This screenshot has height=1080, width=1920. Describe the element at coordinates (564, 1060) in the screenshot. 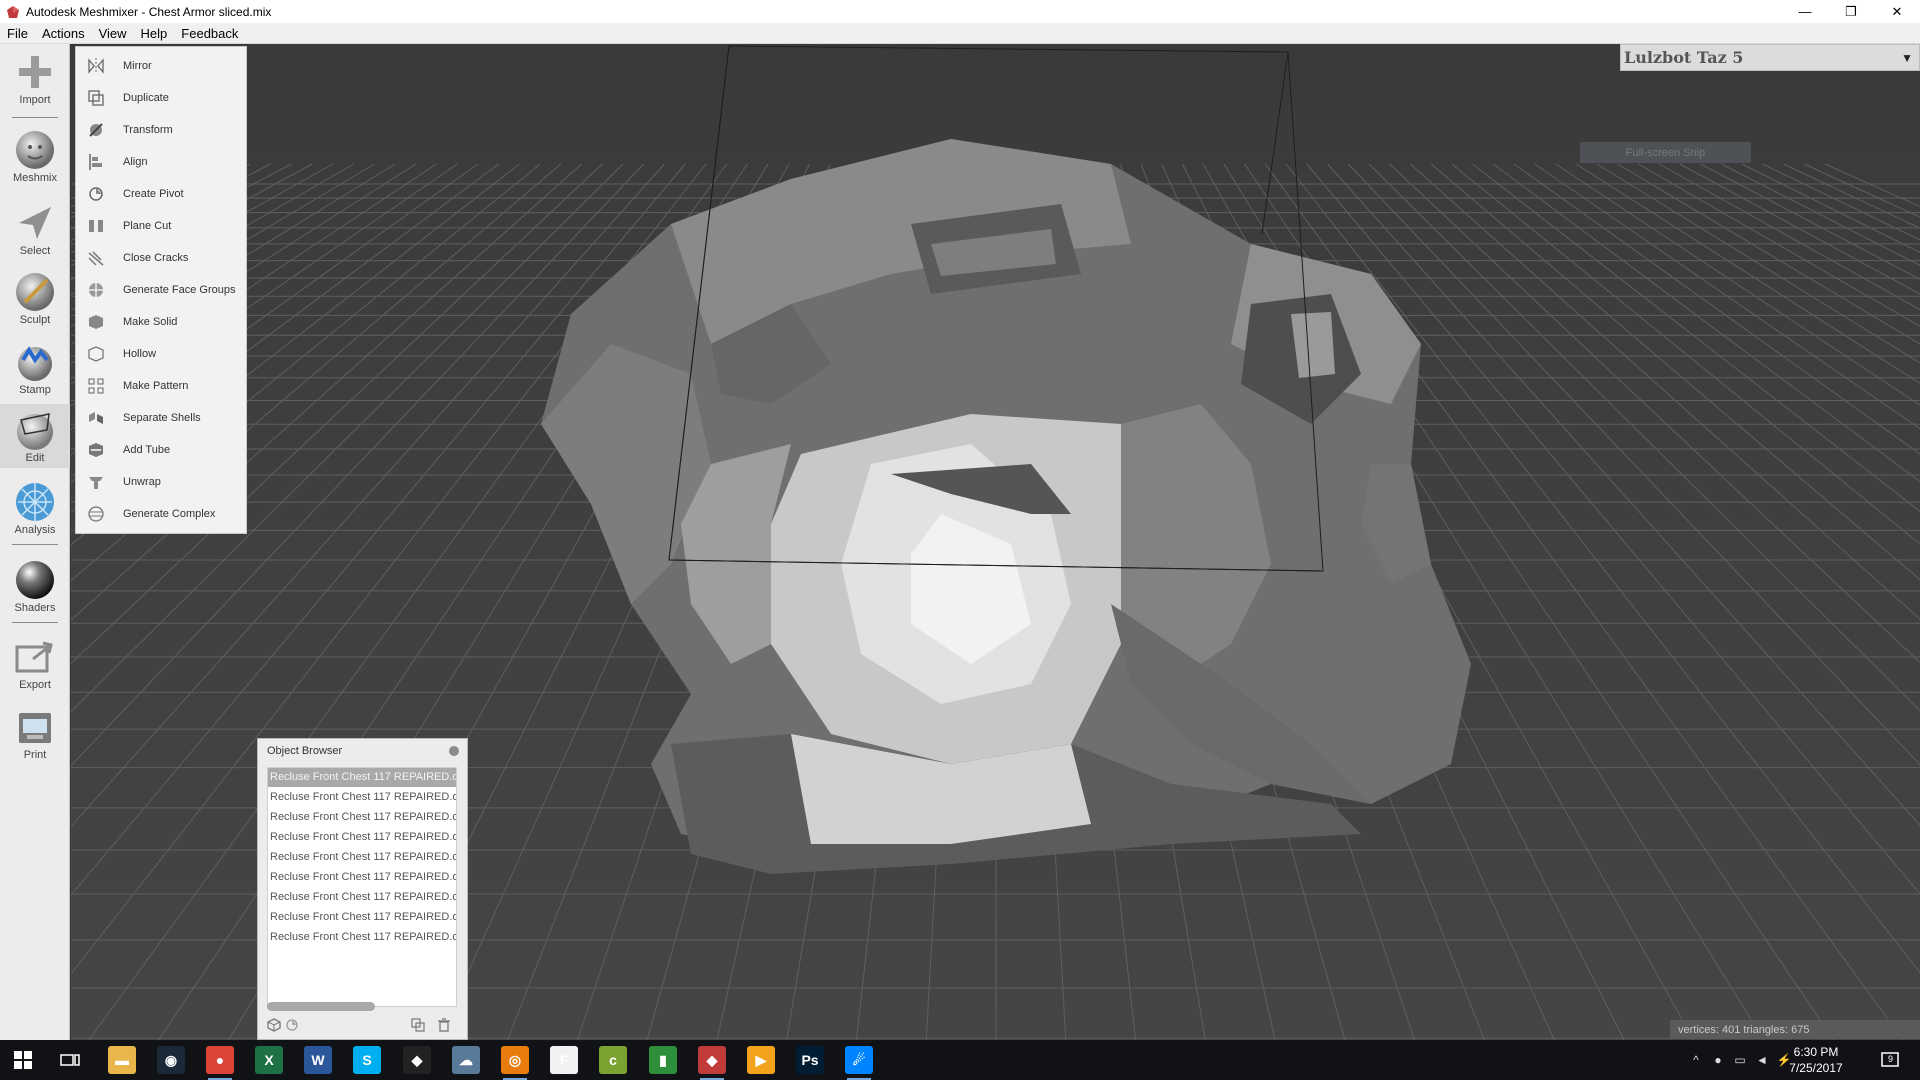

I see `fusion-icon: F` at that location.